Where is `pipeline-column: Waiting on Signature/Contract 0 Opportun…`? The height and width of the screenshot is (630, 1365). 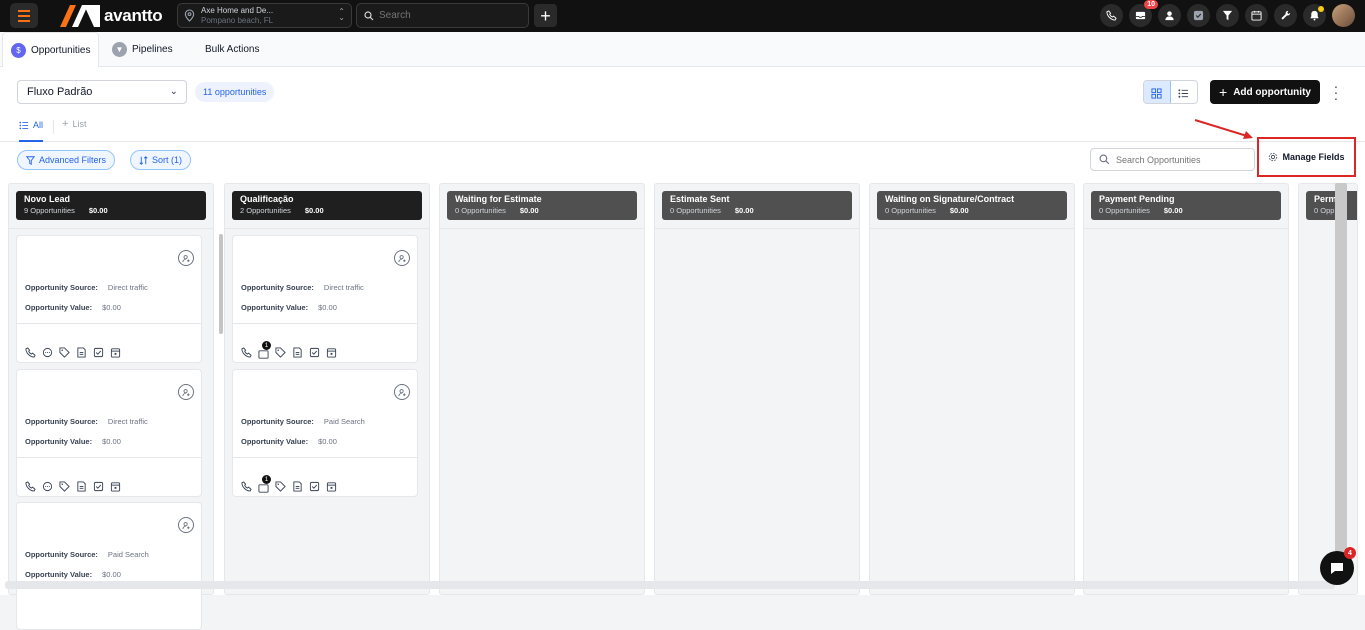
pipeline-column: Waiting on Signature/Contract 0 Opportun… is located at coordinates (972, 389).